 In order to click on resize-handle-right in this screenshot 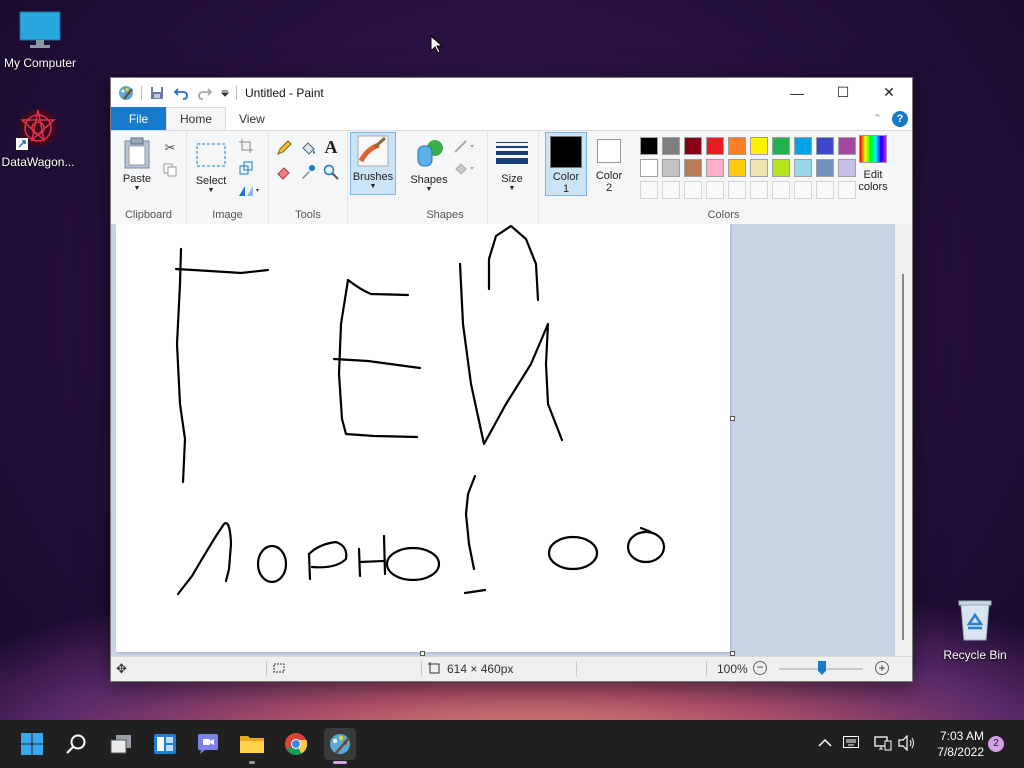, I will do `click(732, 418)`.